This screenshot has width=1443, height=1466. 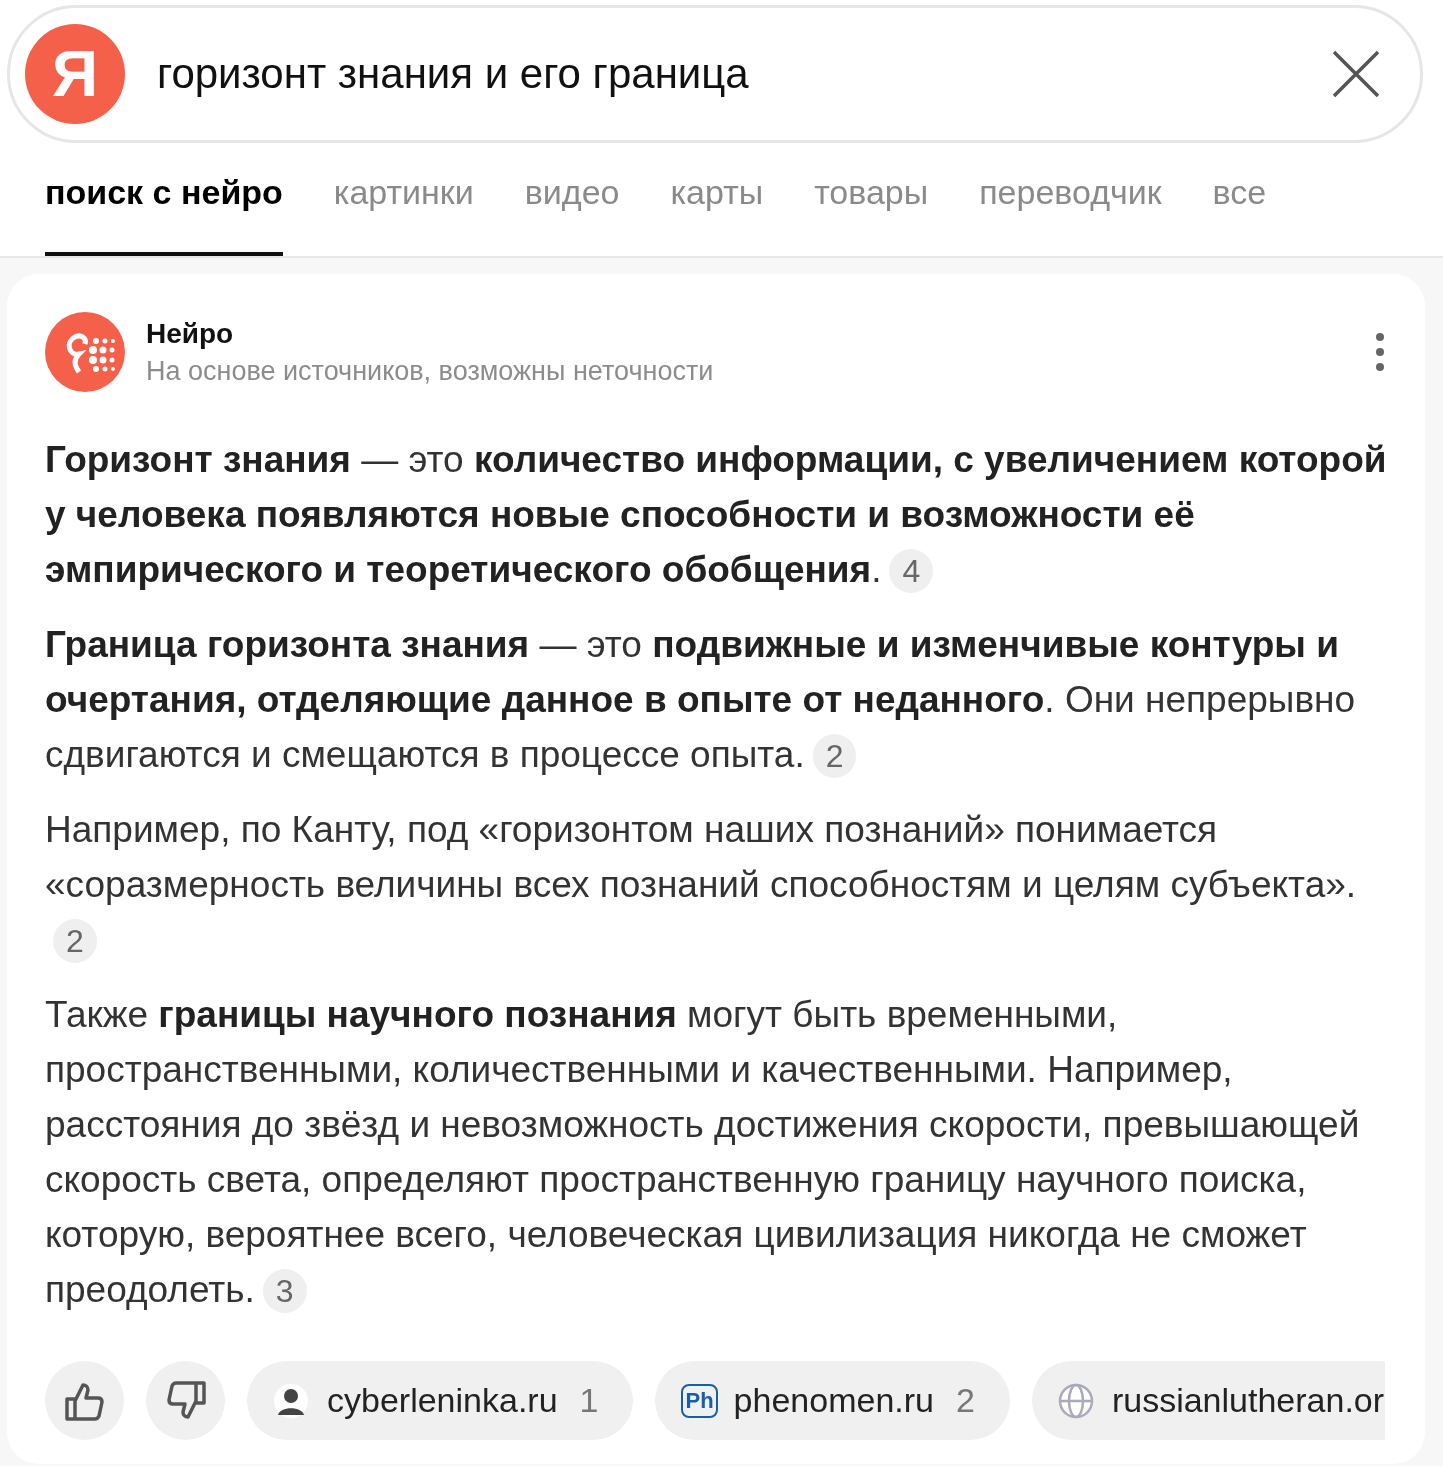 I want to click on answer-subtitle: На основе источников, возможны неточности, so click(x=430, y=371).